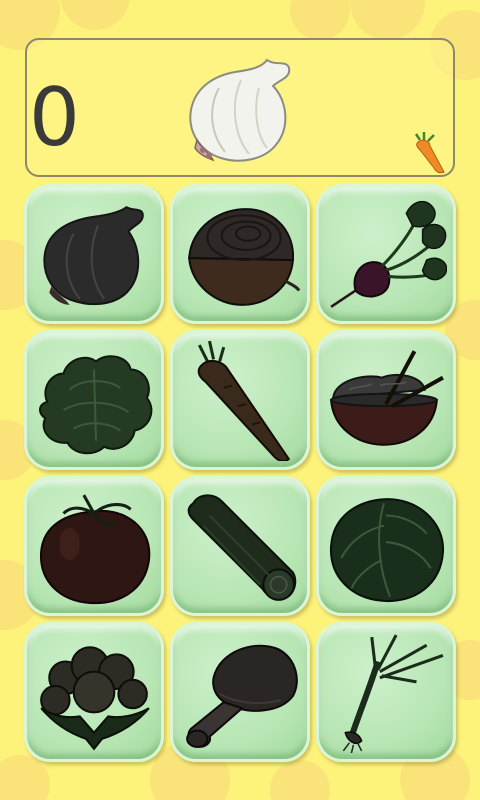 This screenshot has width=480, height=800. I want to click on onion-icon, so click(244, 257).